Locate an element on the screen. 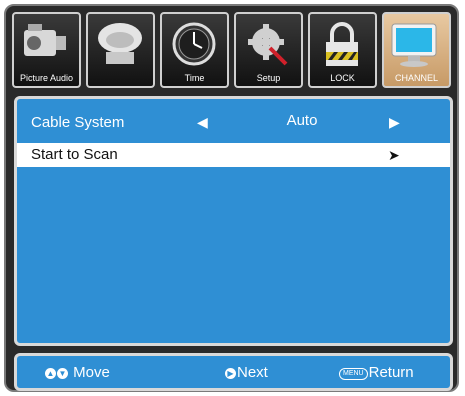 The height and width of the screenshot is (396, 465). speaker-icon is located at coordinates (120, 43).